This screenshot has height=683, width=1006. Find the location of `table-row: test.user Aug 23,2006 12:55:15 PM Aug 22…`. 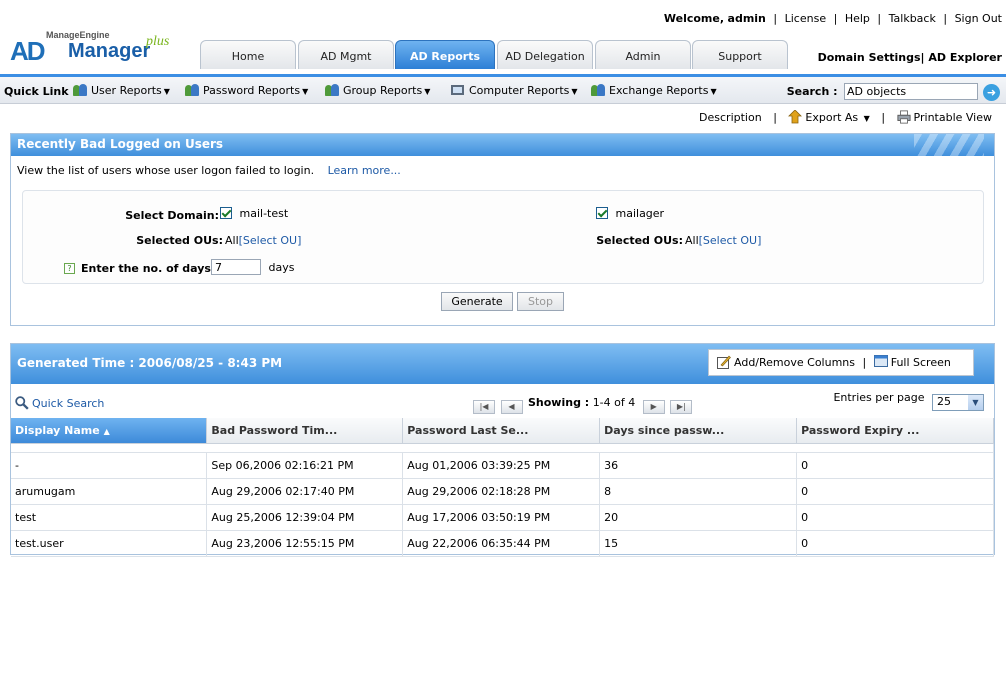

table-row: test.user Aug 23,2006 12:55:15 PM Aug 22… is located at coordinates (502, 543).